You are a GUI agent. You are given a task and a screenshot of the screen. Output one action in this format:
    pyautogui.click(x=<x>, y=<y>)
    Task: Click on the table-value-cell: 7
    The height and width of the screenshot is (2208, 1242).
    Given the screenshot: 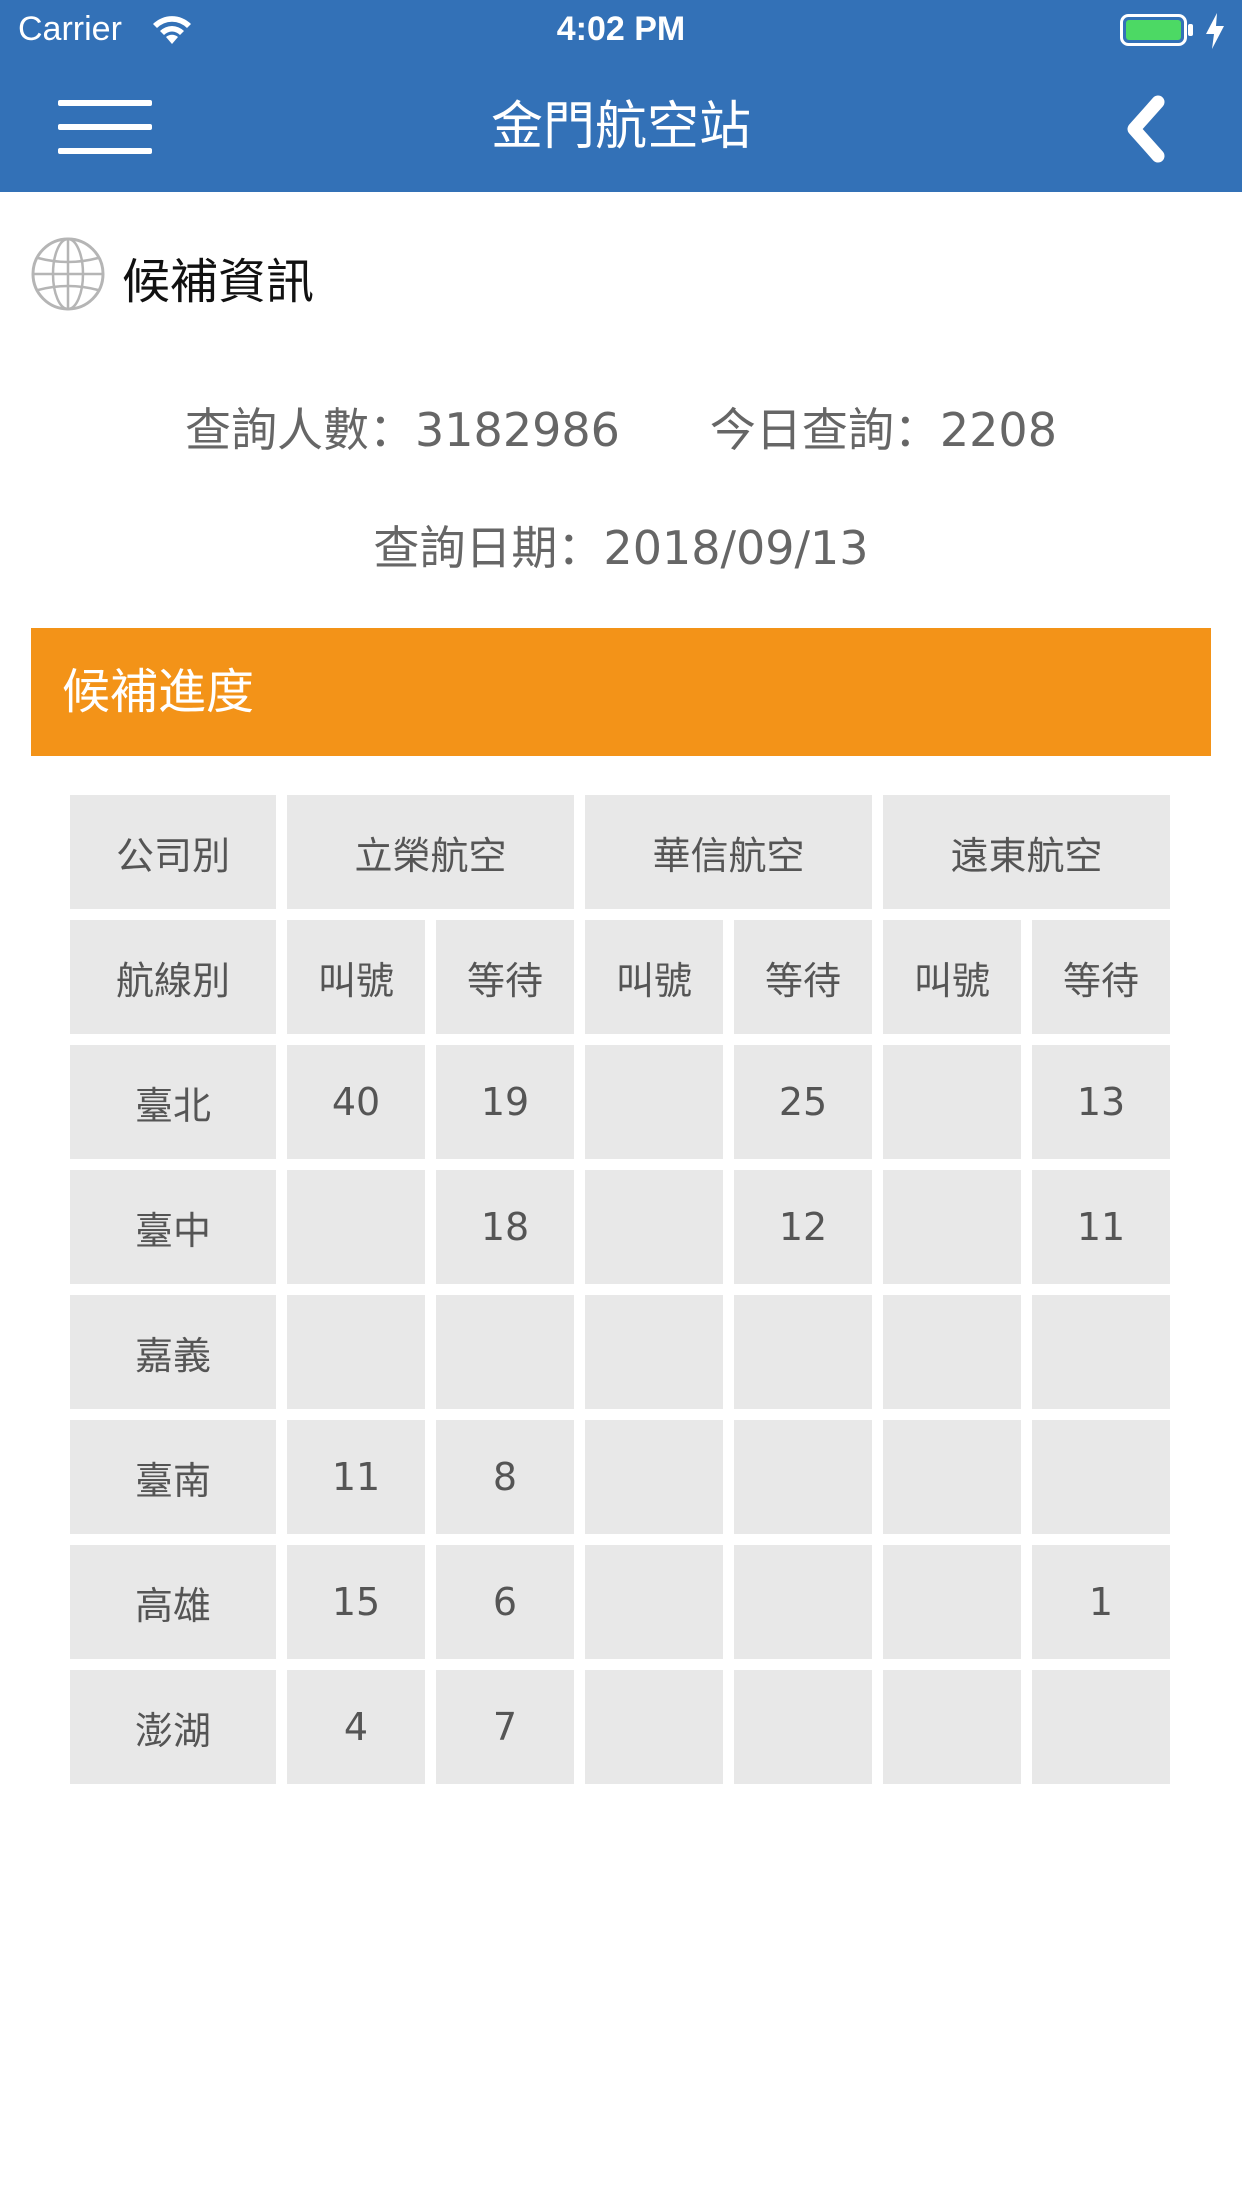 What is the action you would take?
    pyautogui.click(x=505, y=1727)
    